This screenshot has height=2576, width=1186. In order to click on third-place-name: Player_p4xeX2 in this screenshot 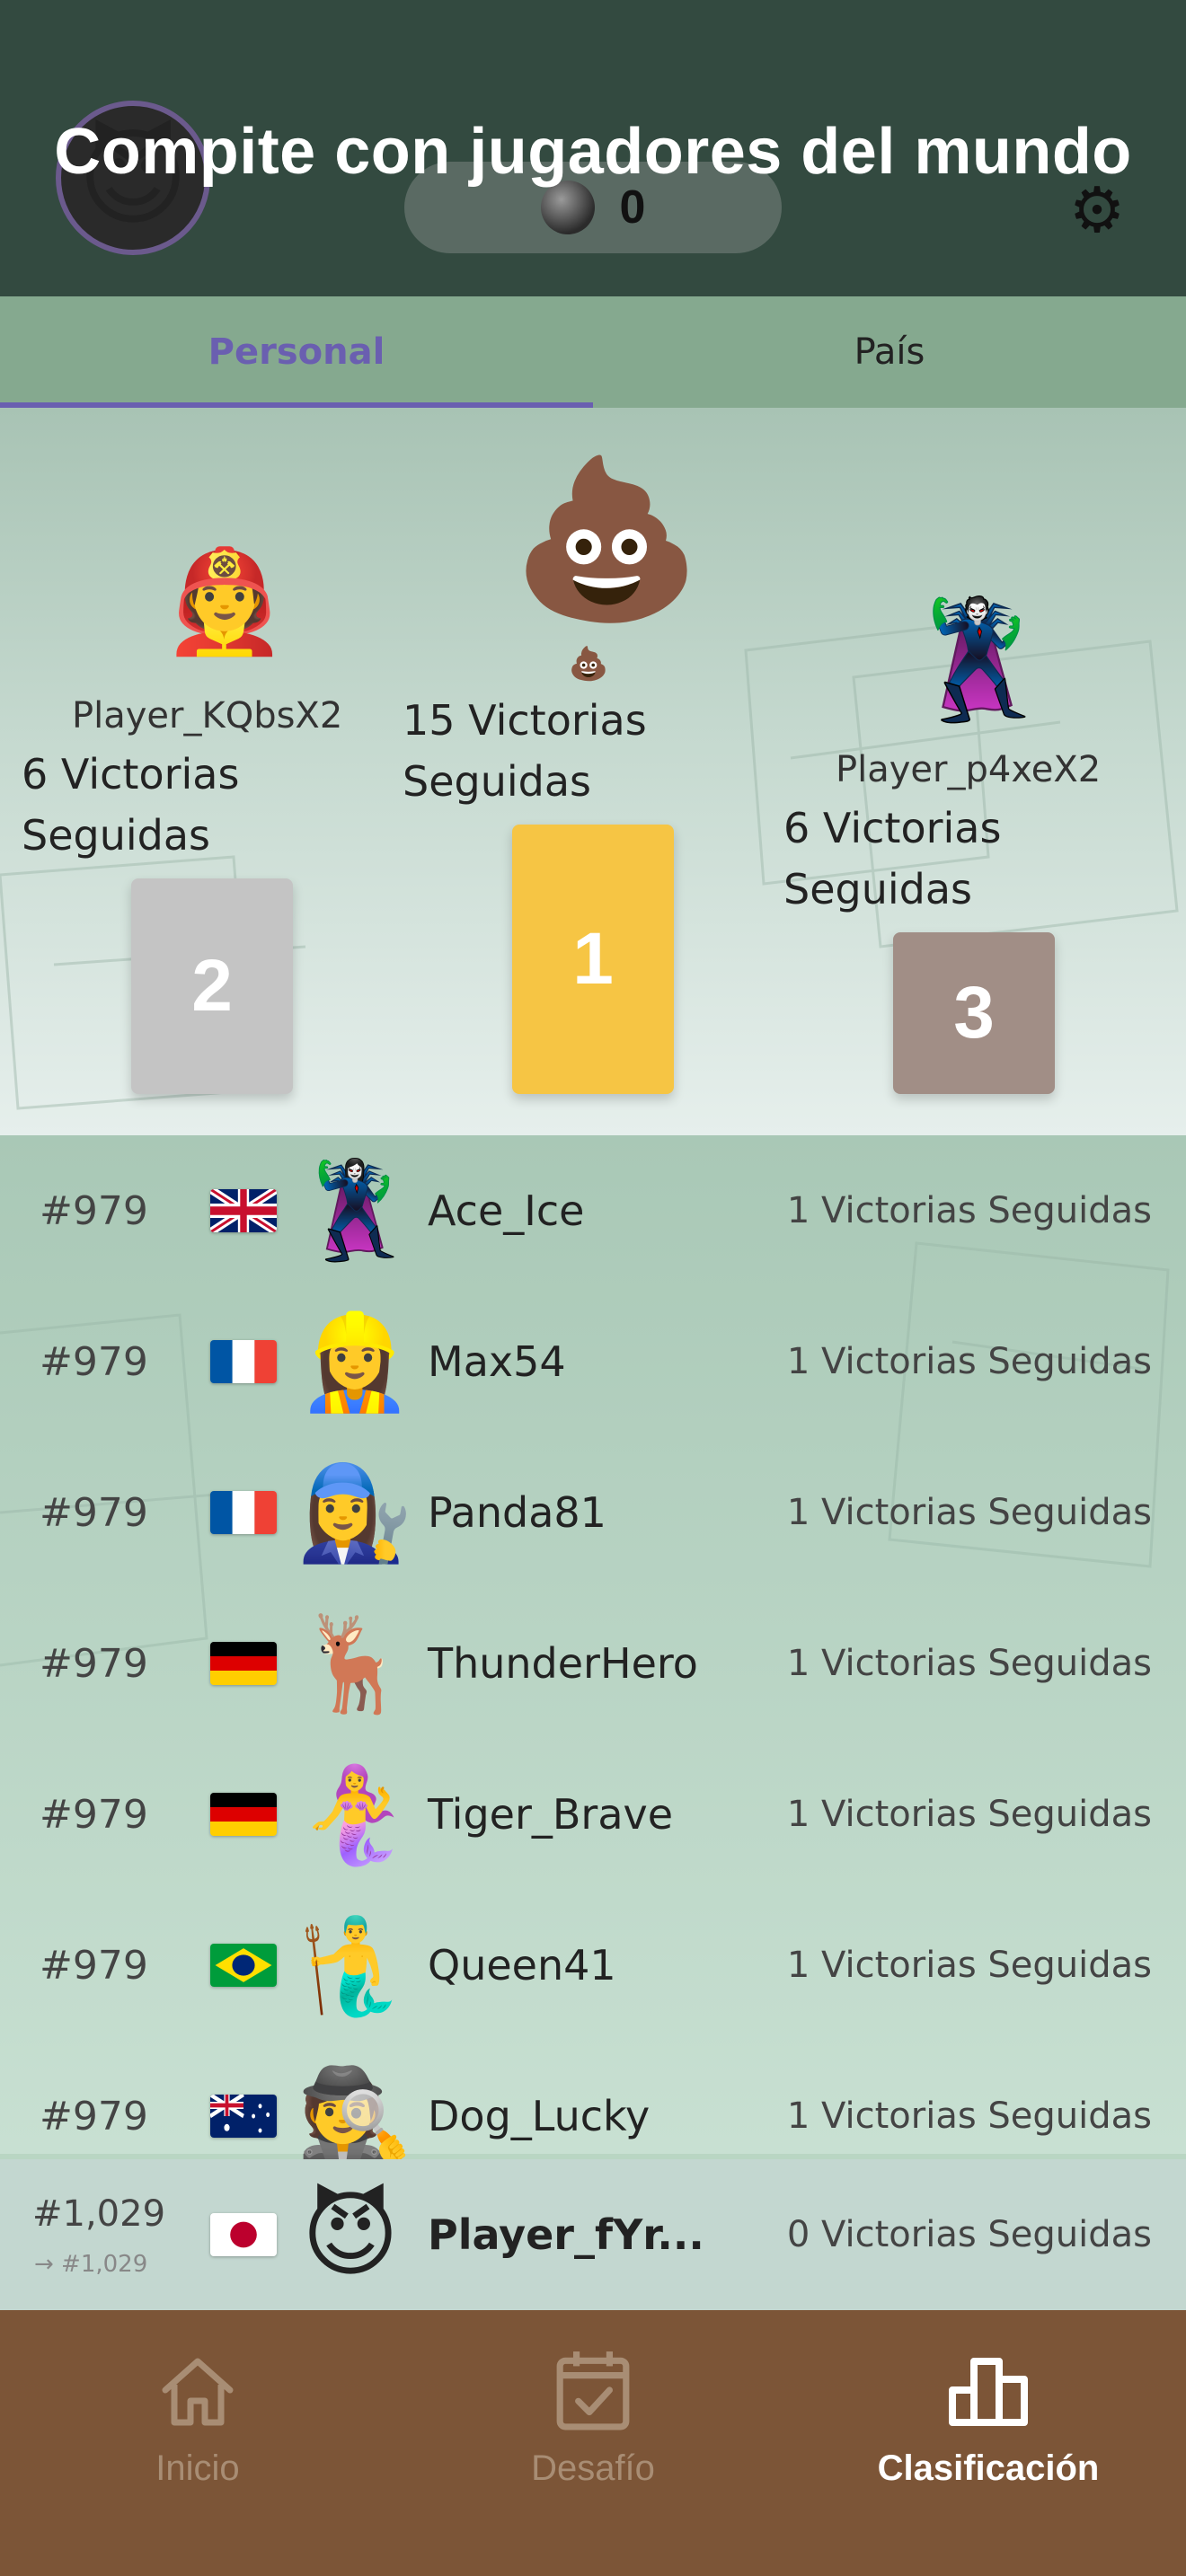, I will do `click(969, 769)`.